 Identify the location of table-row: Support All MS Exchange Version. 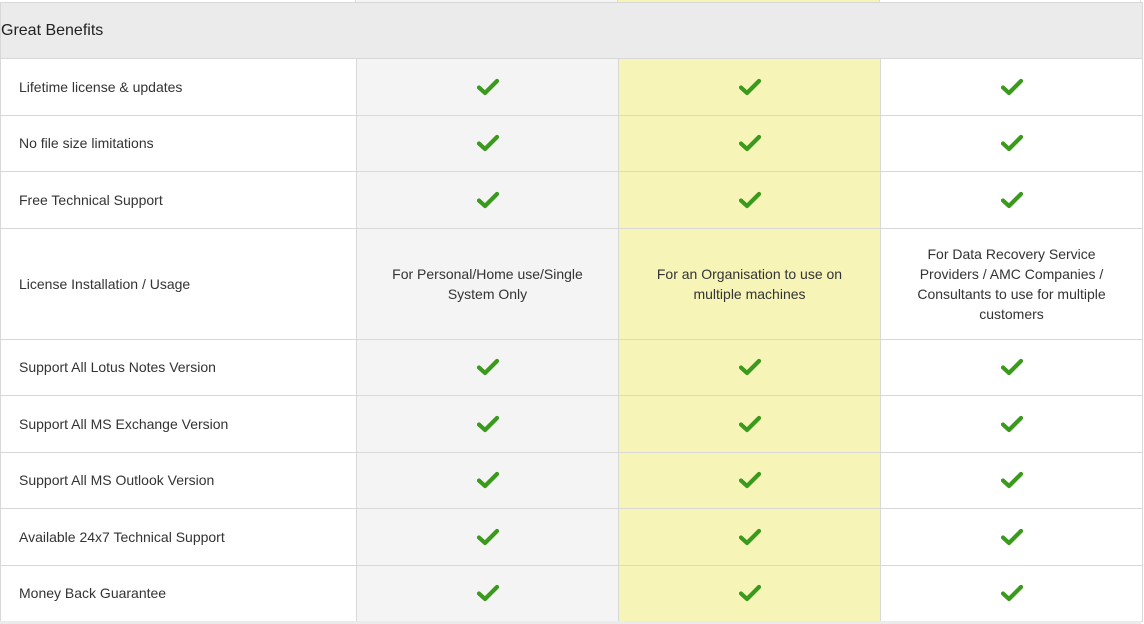
(572, 424).